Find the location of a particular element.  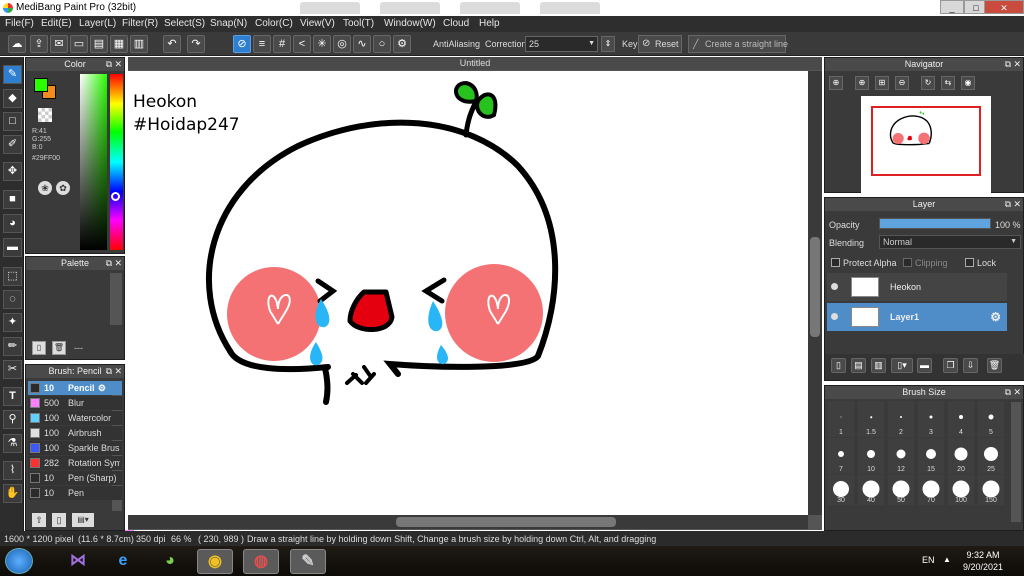

brush-item: 10 Pen is located at coordinates (75, 493).